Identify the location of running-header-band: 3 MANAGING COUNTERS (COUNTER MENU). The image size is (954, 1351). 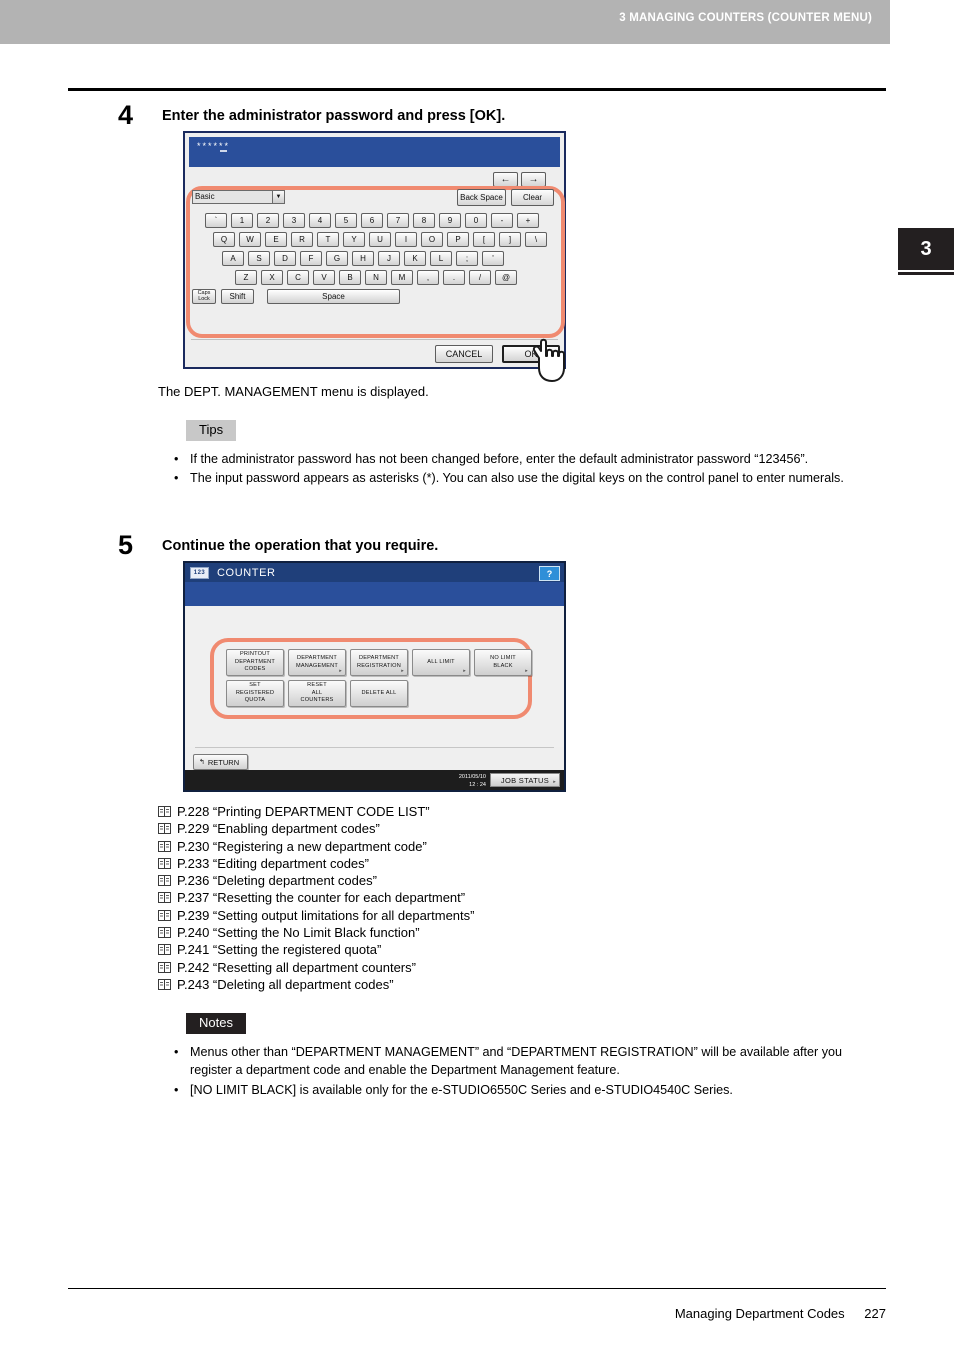
(445, 22).